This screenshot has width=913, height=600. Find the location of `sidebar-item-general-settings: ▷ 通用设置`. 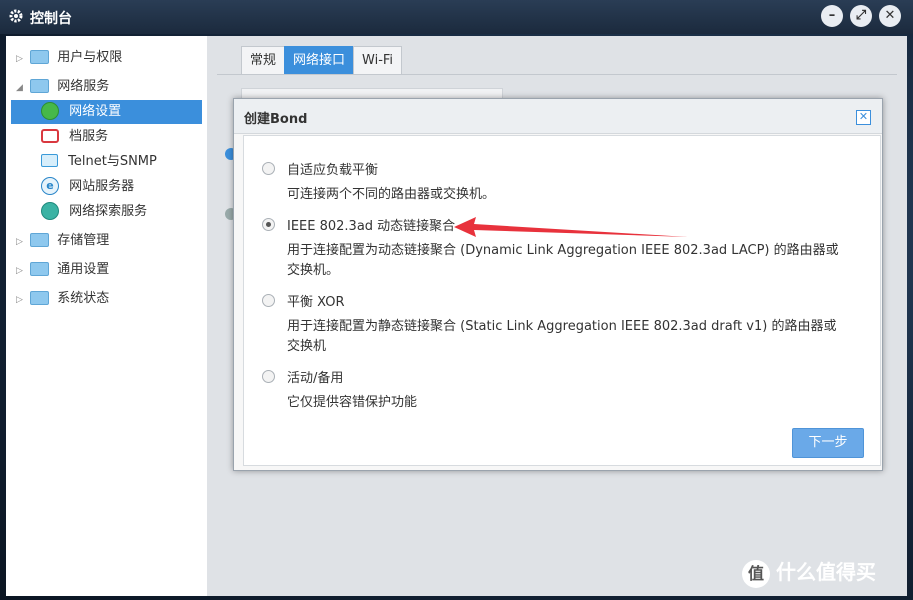

sidebar-item-general-settings: ▷ 通用设置 is located at coordinates (62, 270).